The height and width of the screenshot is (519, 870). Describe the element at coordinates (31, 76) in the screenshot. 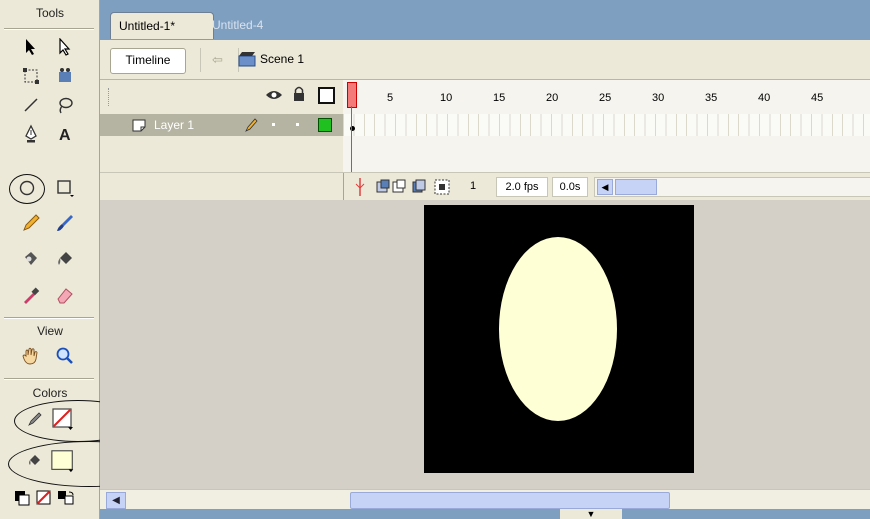

I see `free-transform-tool-icon` at that location.